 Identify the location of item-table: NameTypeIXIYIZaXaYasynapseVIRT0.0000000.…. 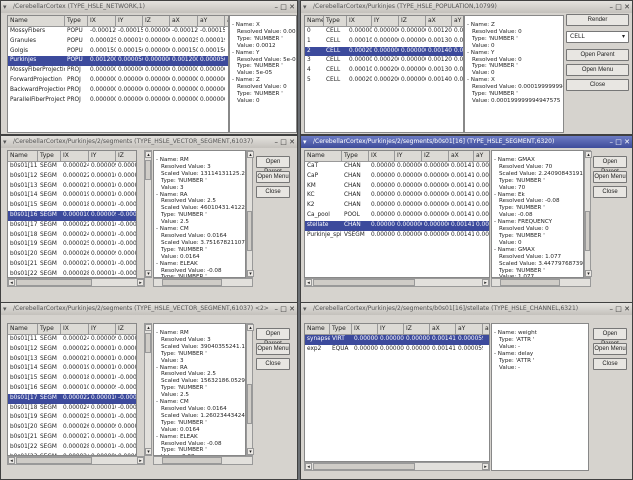
(397, 392).